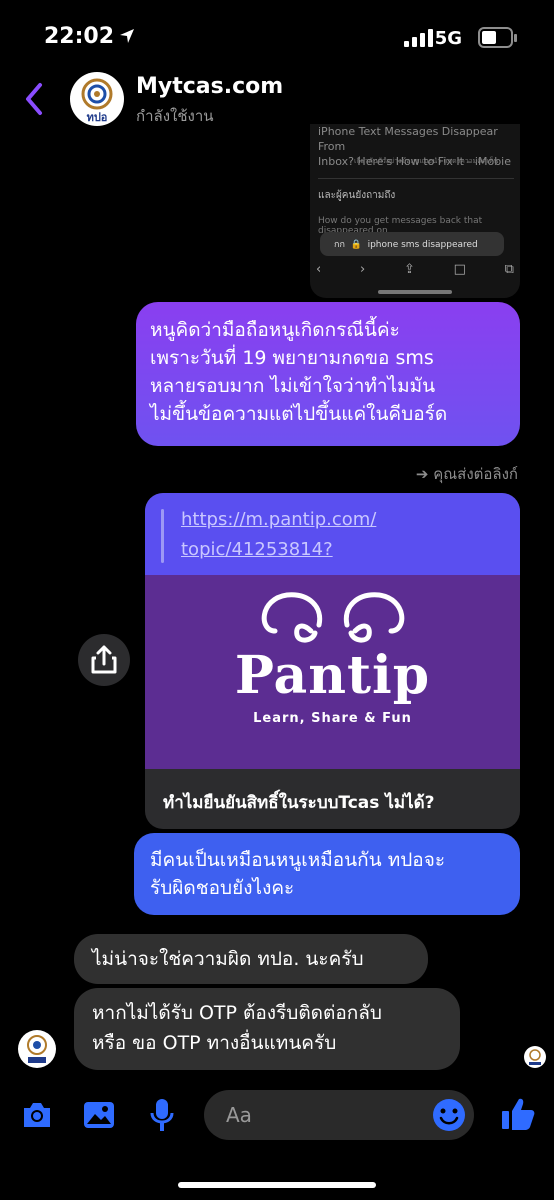  Describe the element at coordinates (34, 99) in the screenshot. I see `back-chevron-icon` at that location.